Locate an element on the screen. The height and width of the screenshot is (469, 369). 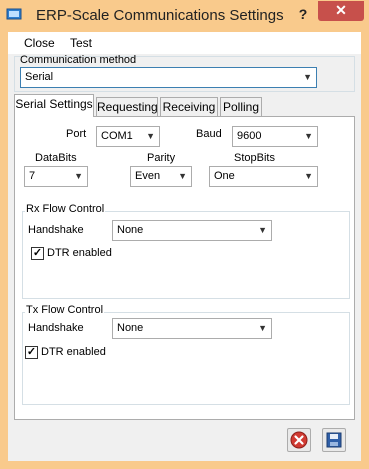
tab-receiving: Receiving is located at coordinates (189, 107).